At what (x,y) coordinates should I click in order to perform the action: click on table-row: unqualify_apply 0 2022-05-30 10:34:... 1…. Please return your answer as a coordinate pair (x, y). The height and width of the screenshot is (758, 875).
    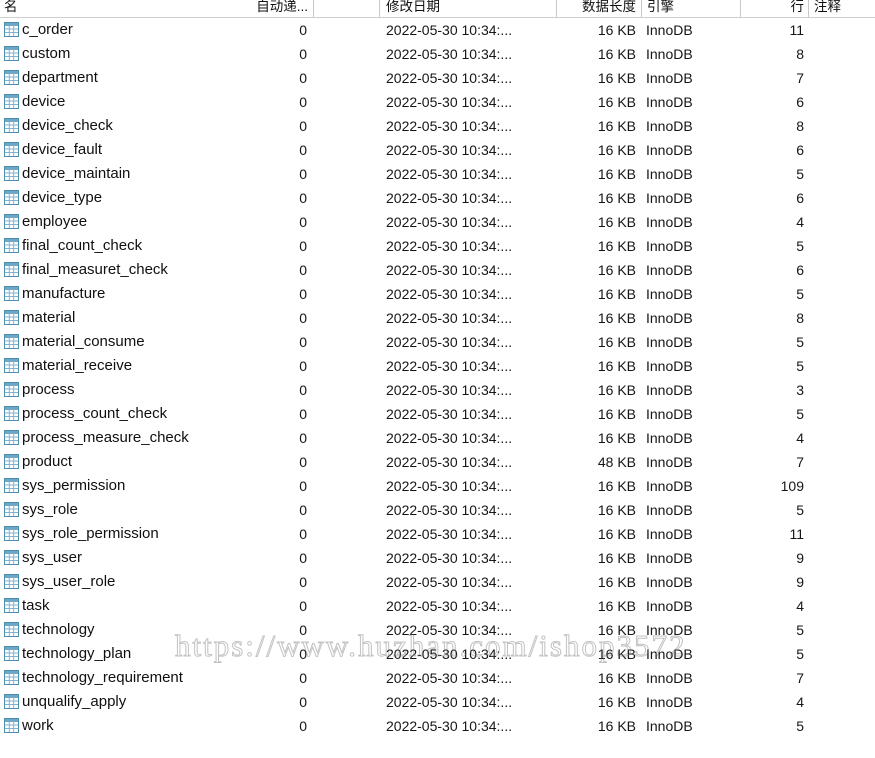
    Looking at the image, I should click on (437, 702).